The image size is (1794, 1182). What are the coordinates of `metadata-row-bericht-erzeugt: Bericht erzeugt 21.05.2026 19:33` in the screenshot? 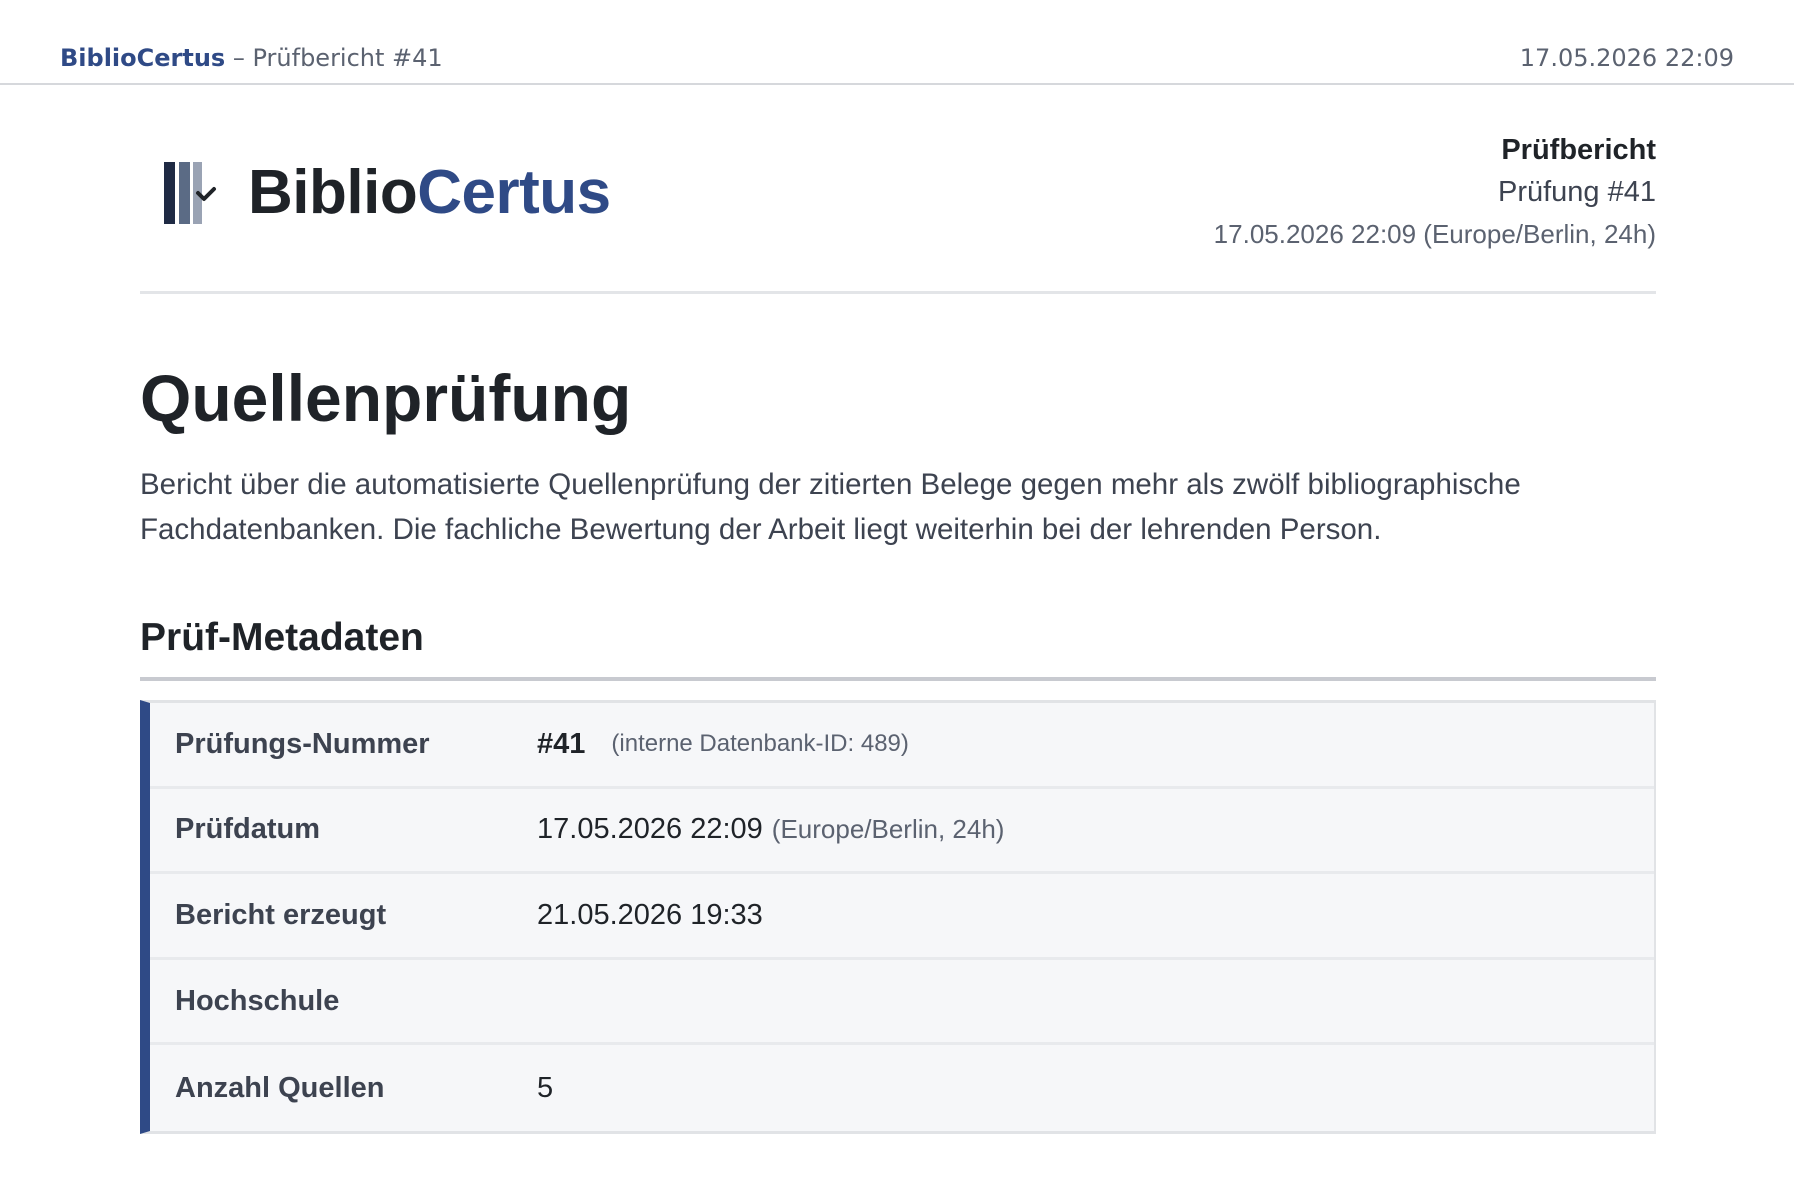 It's located at (902, 917).